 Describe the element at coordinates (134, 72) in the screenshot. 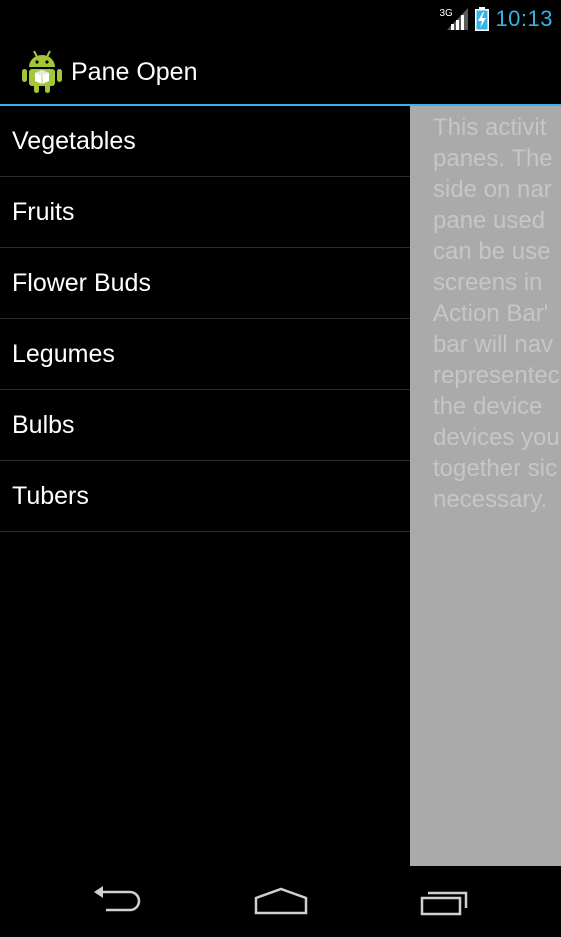

I see `page-title: Pane Open` at that location.